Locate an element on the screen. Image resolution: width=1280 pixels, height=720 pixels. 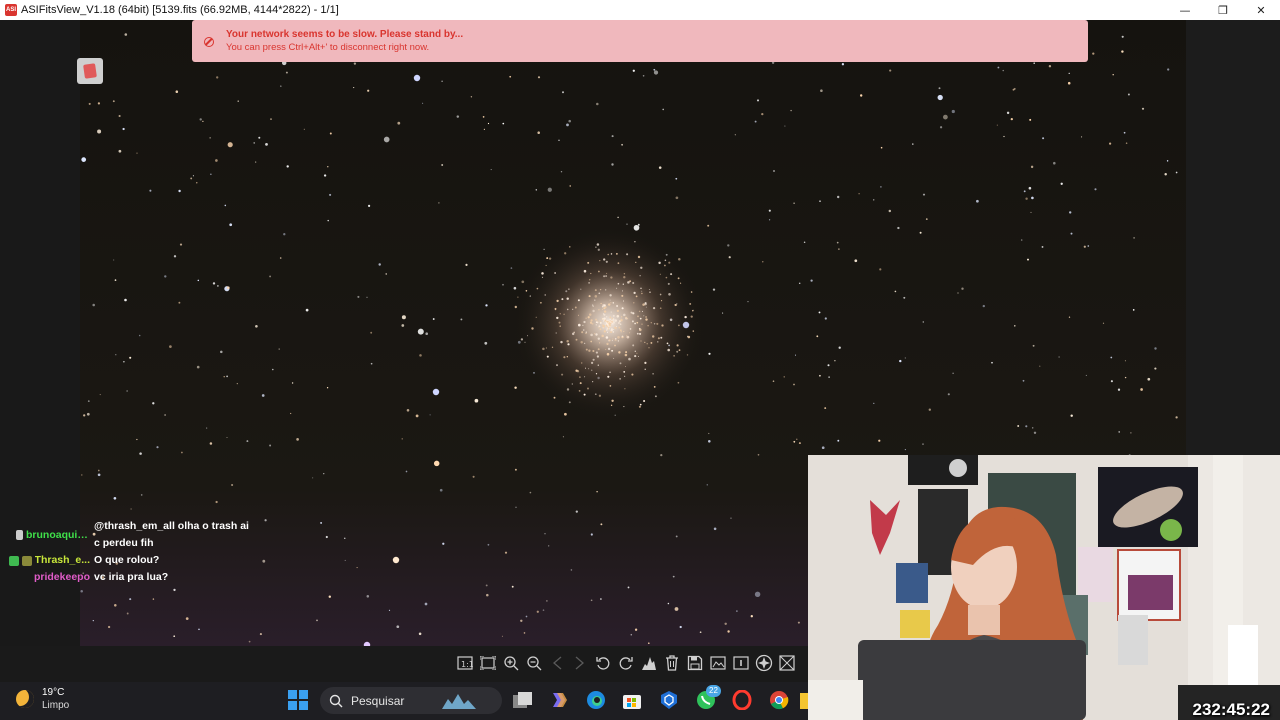
folder-icon is located at coordinates (804, 700).